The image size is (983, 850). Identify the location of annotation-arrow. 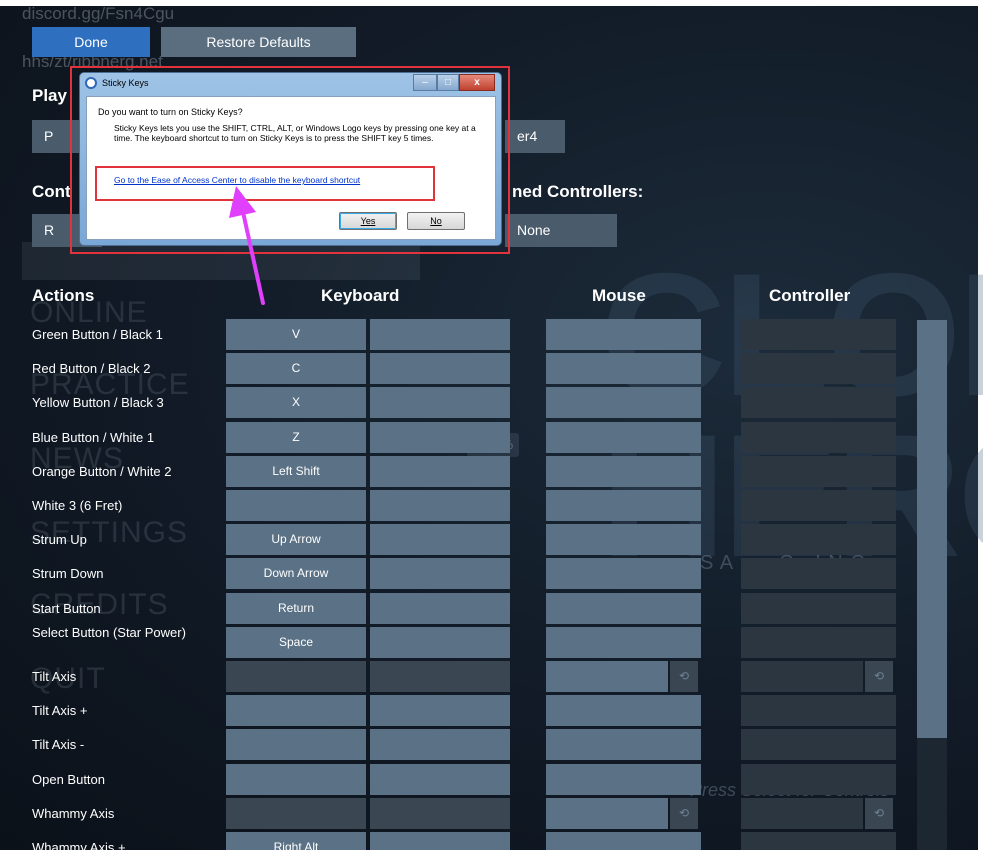
(247, 245).